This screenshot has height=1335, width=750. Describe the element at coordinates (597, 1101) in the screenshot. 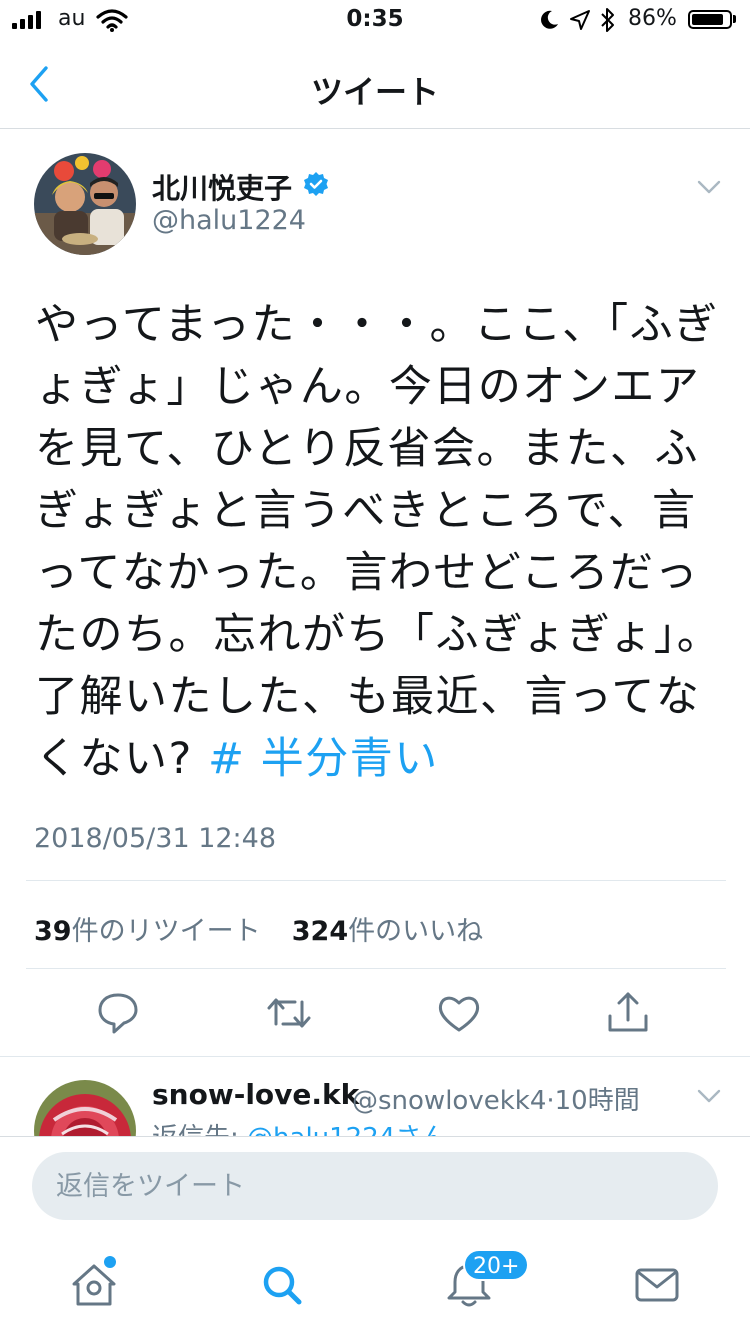

I see `reply-time: 10時間` at that location.